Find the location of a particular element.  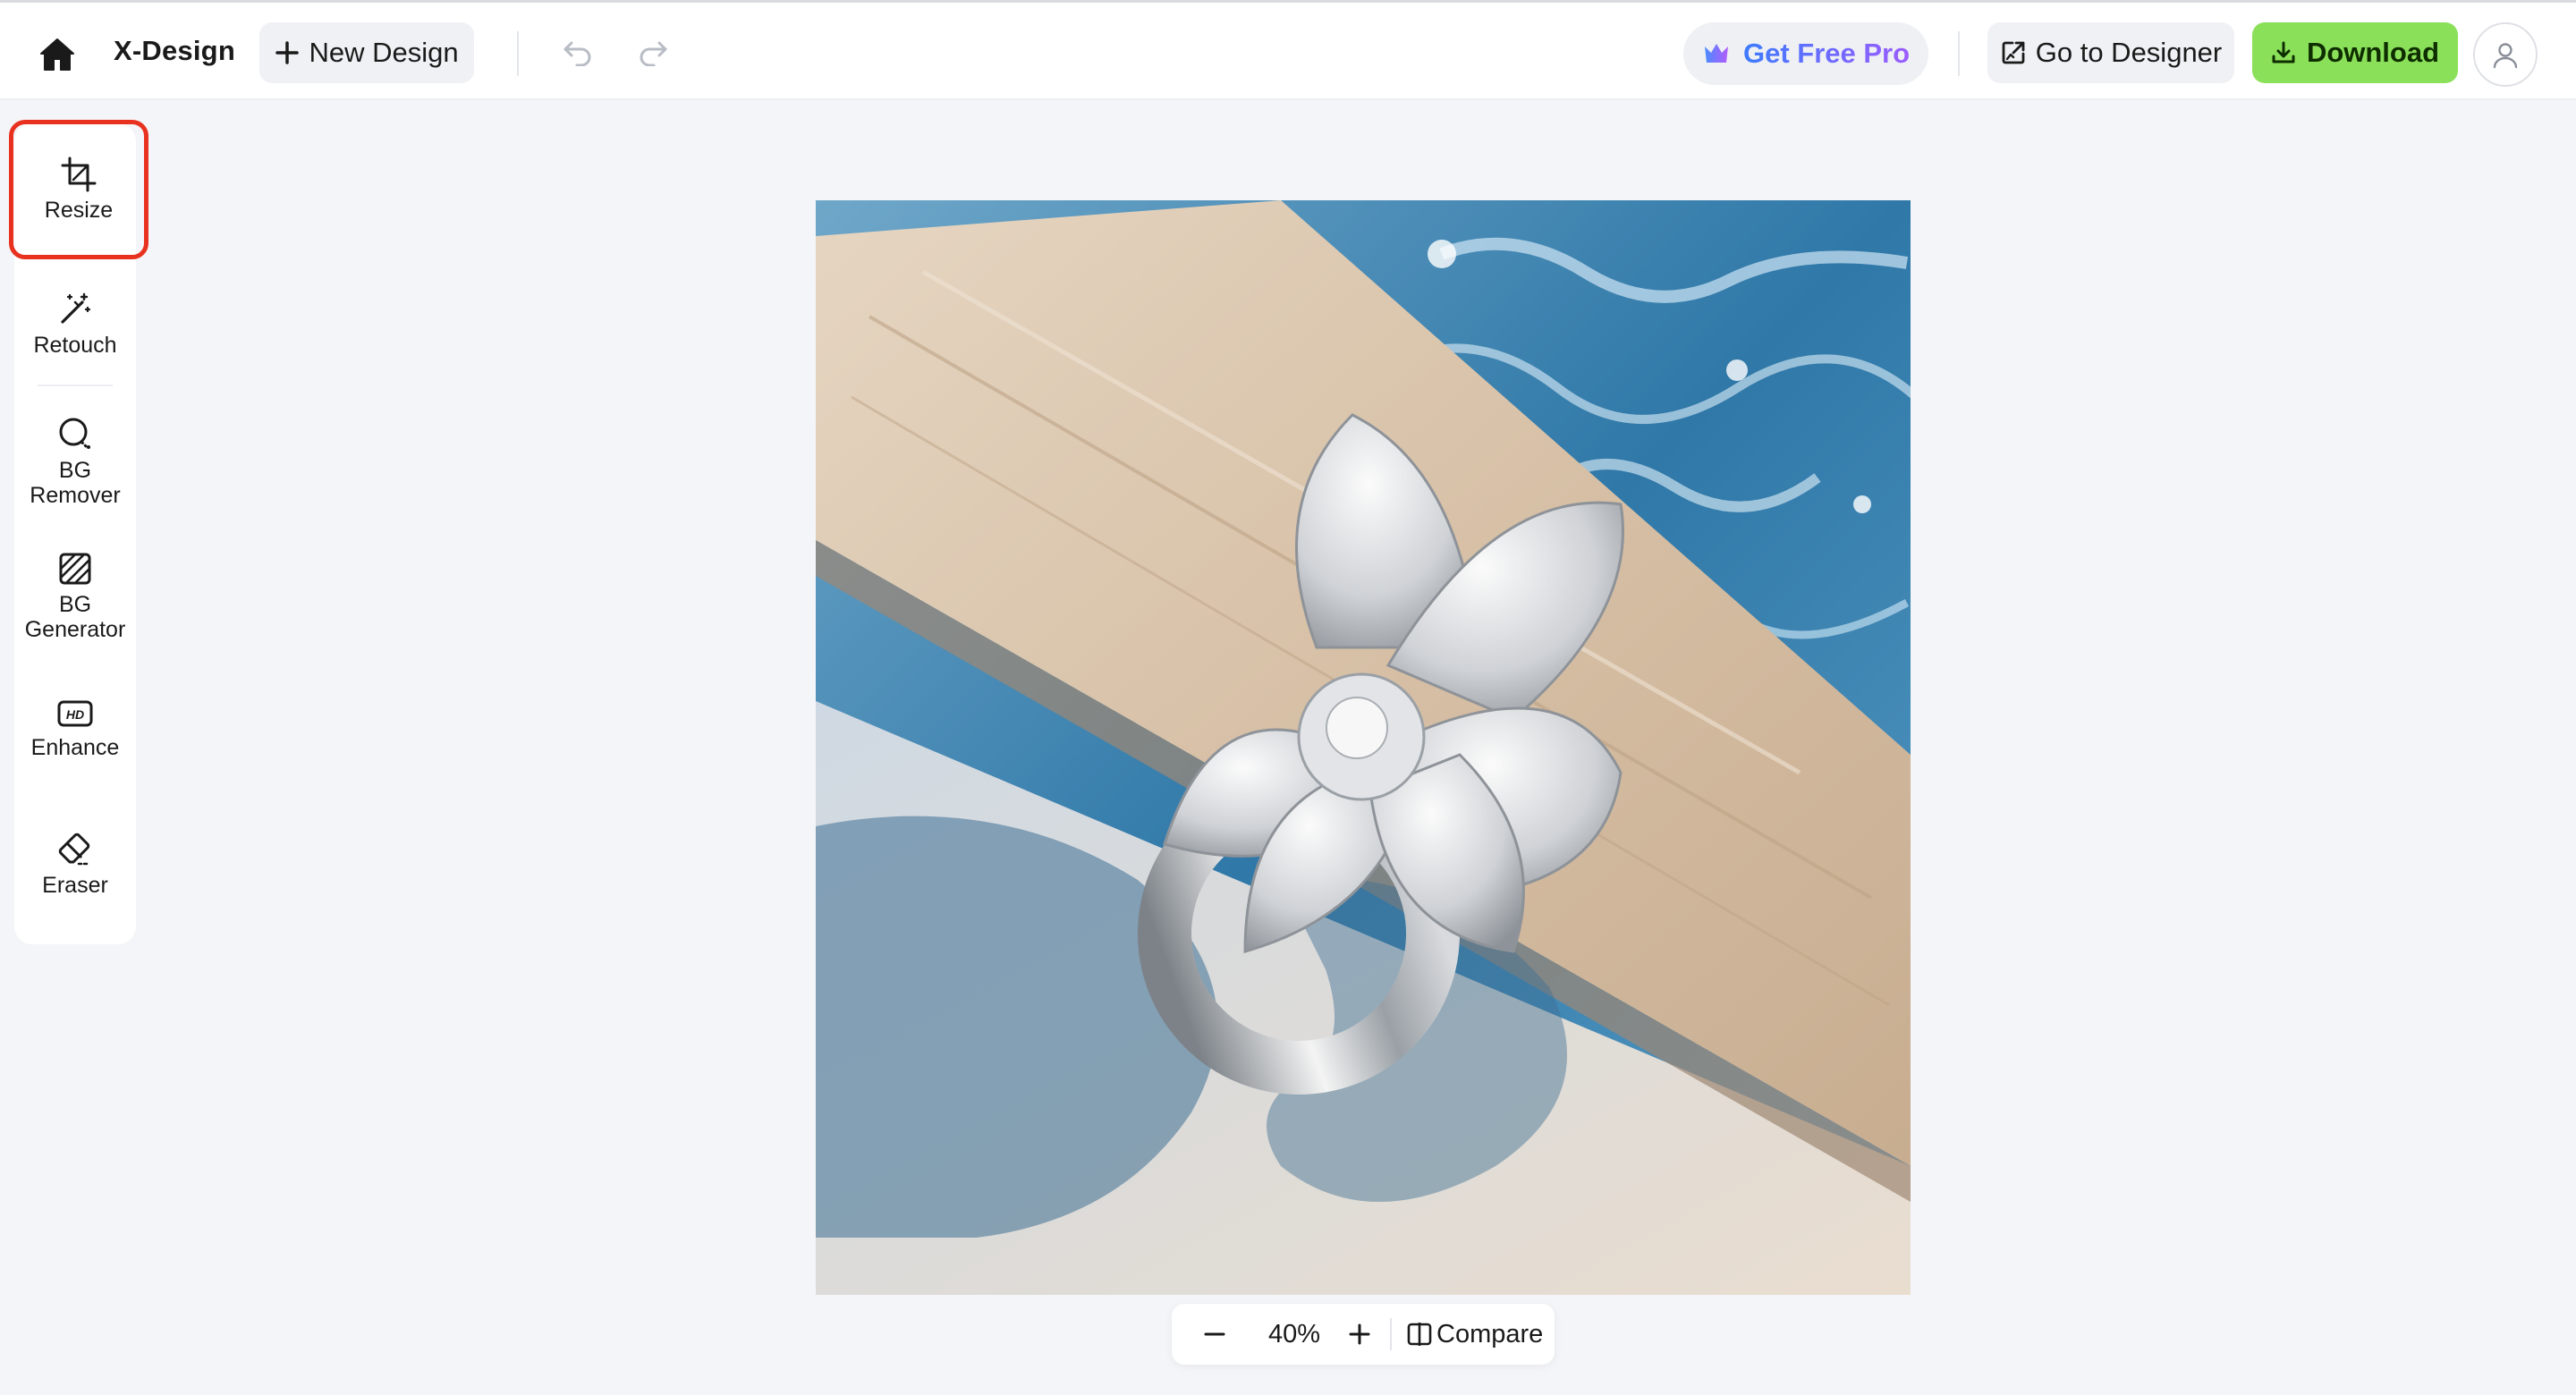

go-to-designer-button: Go to Designer is located at coordinates (2110, 52).